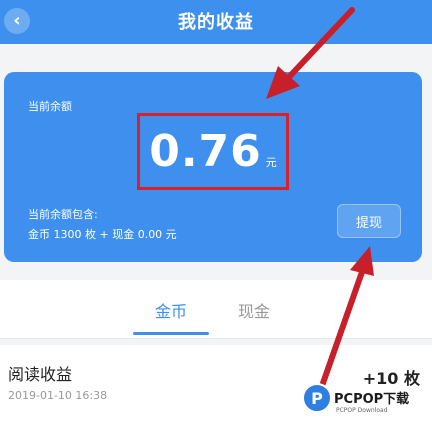 The image size is (432, 423). What do you see at coordinates (58, 395) in the screenshot?
I see `record-date: 2019-01-10 16:38` at bounding box center [58, 395].